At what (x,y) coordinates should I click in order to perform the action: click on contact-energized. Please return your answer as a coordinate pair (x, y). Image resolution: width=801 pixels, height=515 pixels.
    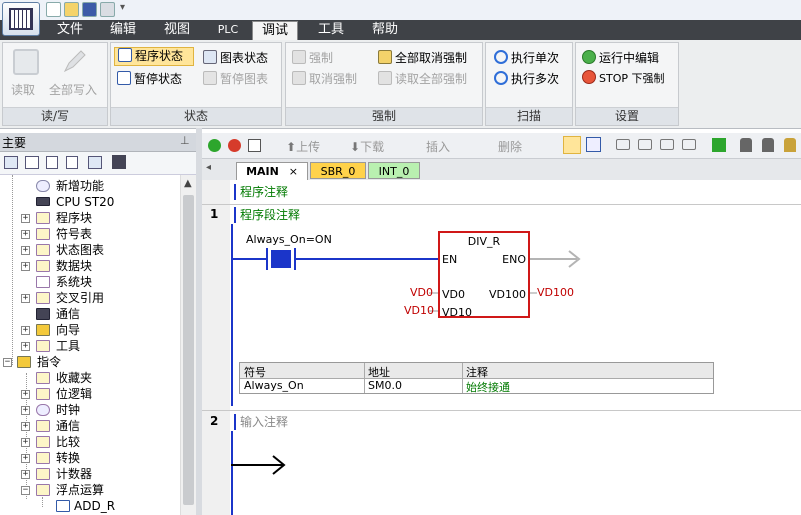
    Looking at the image, I should click on (281, 259).